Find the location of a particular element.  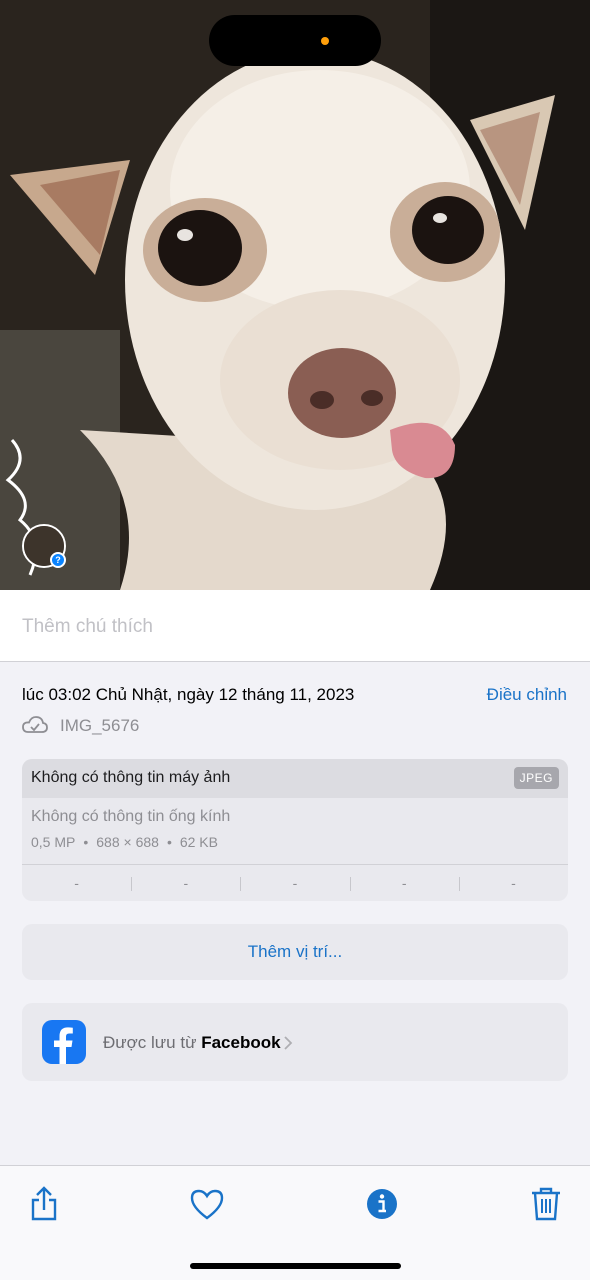

exif-iso: - is located at coordinates (76, 883).